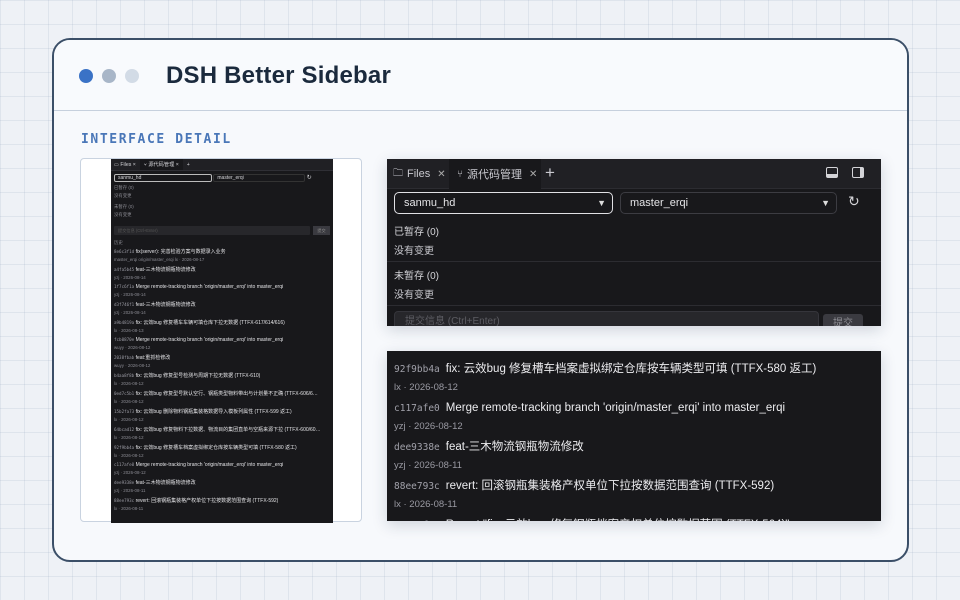  I want to click on tab-bar: 🗀 Files ✕ ⑂ 源代码管理 ✕ +, so click(634, 174).